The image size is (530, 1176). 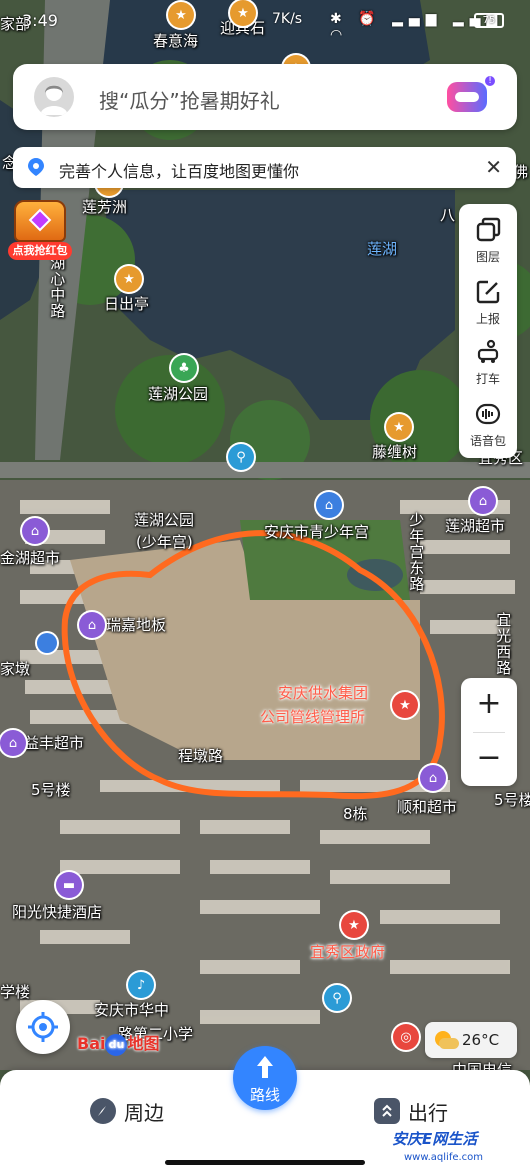 I want to click on locate-button, so click(x=43, y=1027).